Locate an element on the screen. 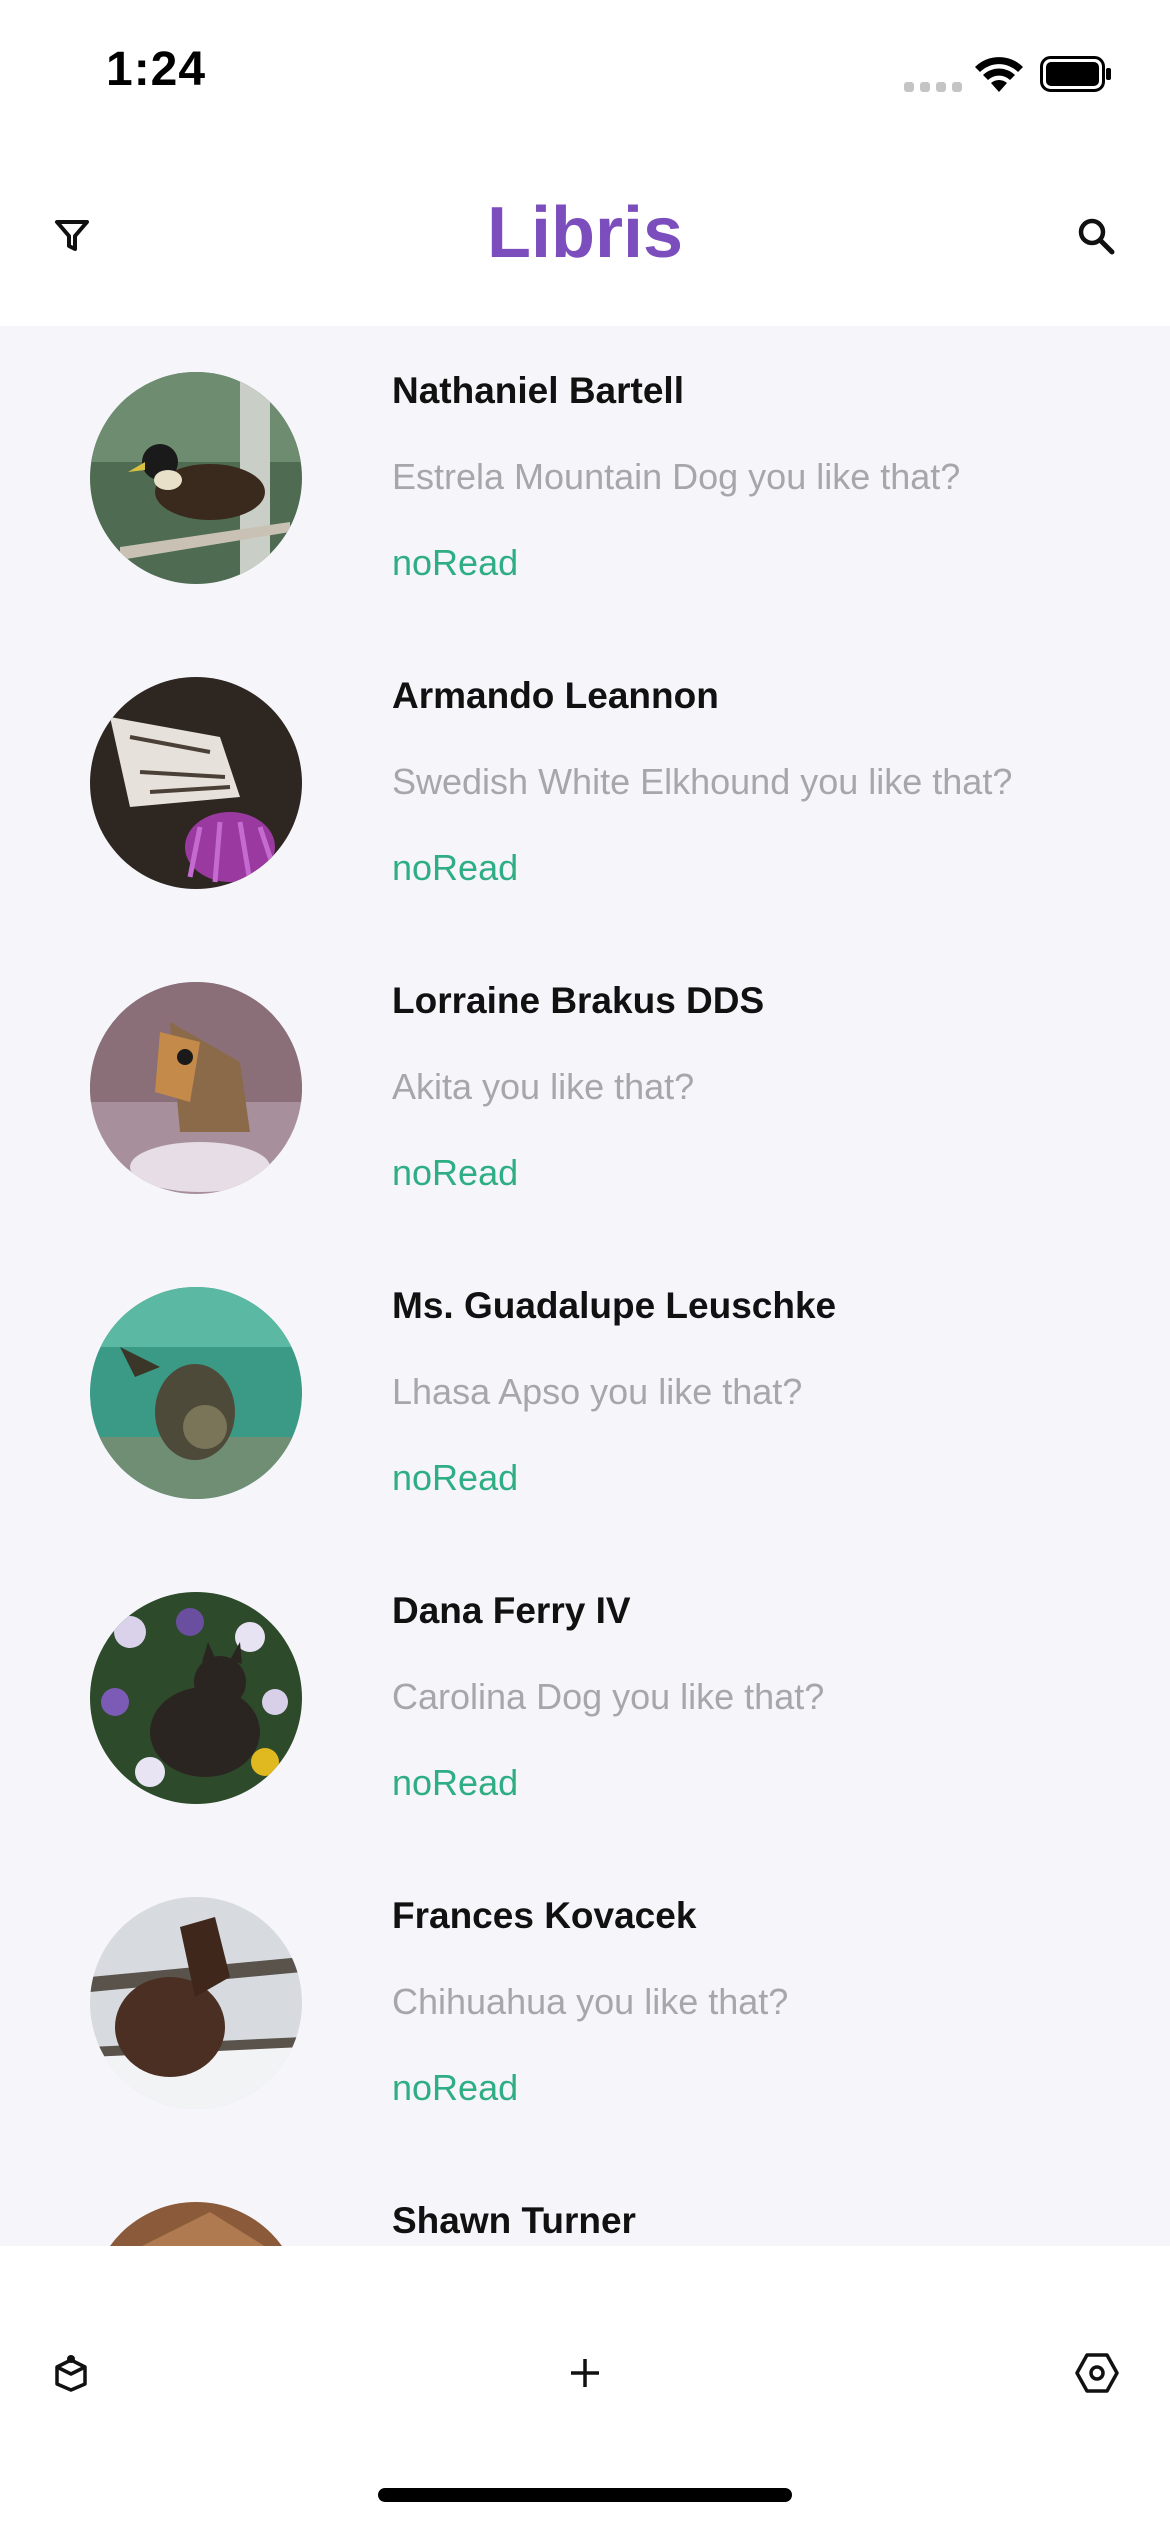 Image resolution: width=1170 pixels, height=2532 pixels. hexagon-settings-icon is located at coordinates (1097, 2373).